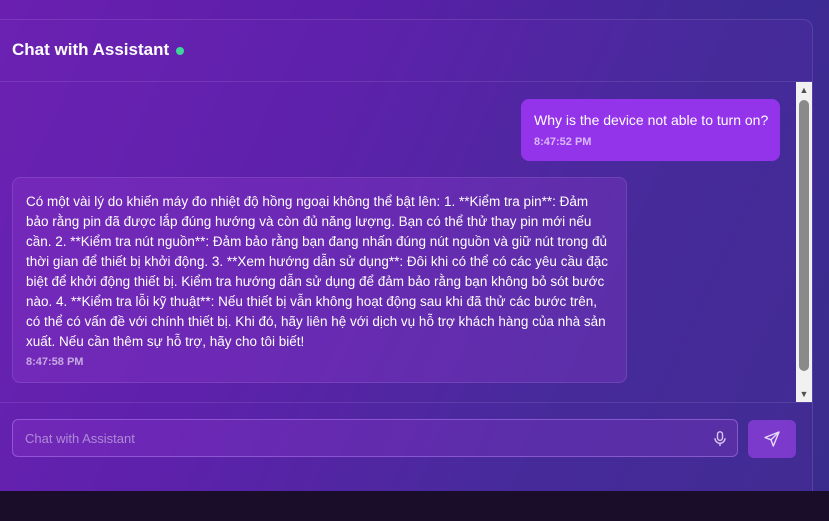  I want to click on online-status-dot, so click(180, 51).